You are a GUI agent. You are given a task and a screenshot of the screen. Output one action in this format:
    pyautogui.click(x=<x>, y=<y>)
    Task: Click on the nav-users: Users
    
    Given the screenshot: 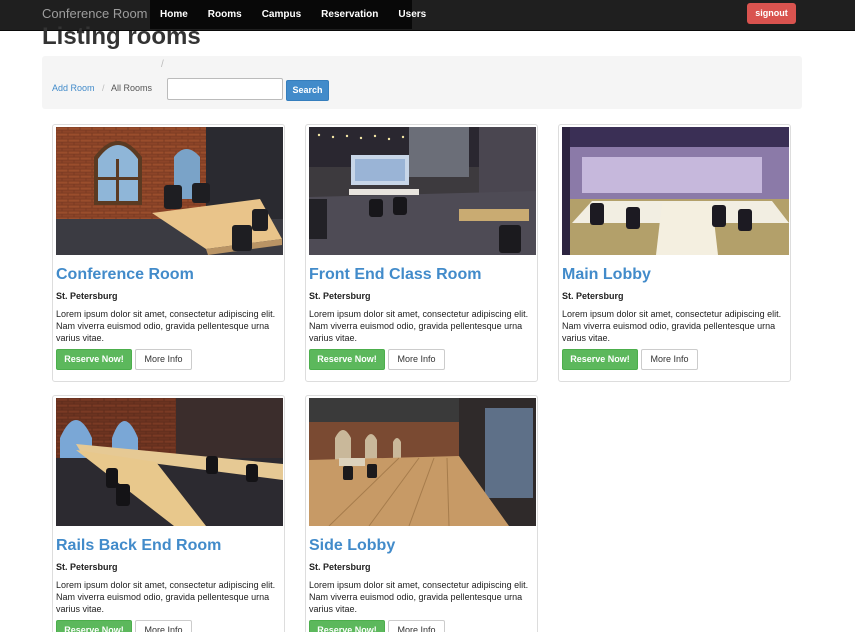 What is the action you would take?
    pyautogui.click(x=412, y=14)
    